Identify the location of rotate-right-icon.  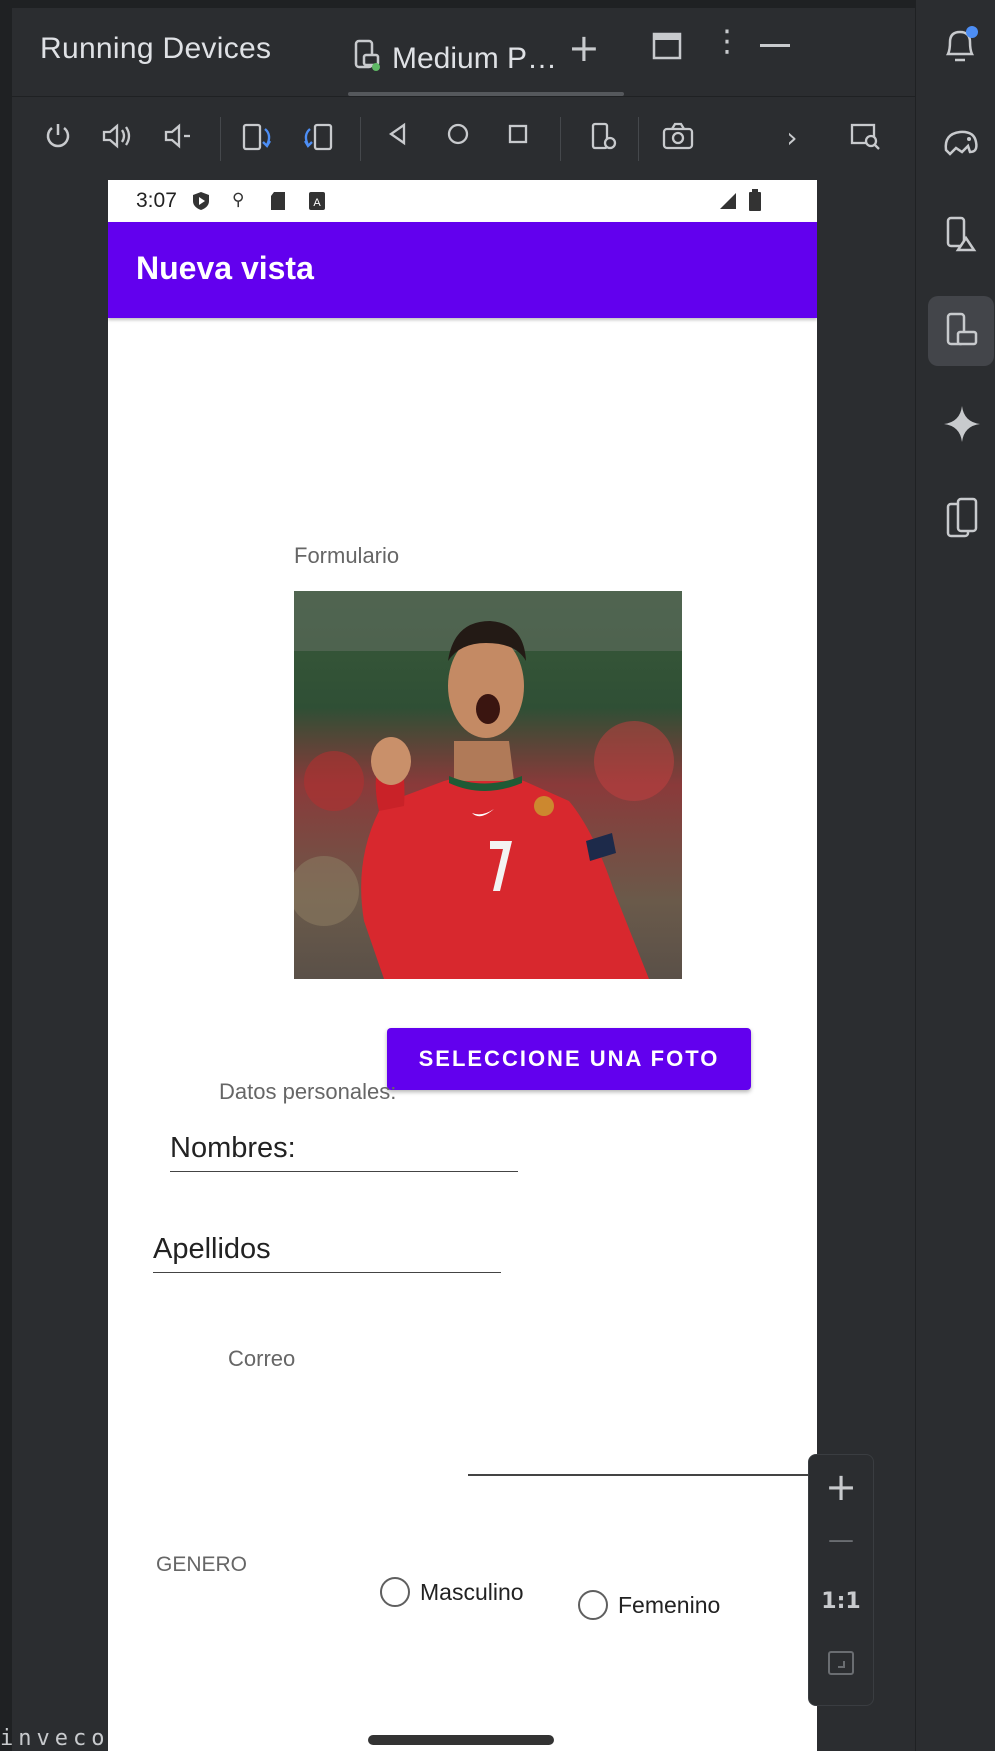
(318, 140).